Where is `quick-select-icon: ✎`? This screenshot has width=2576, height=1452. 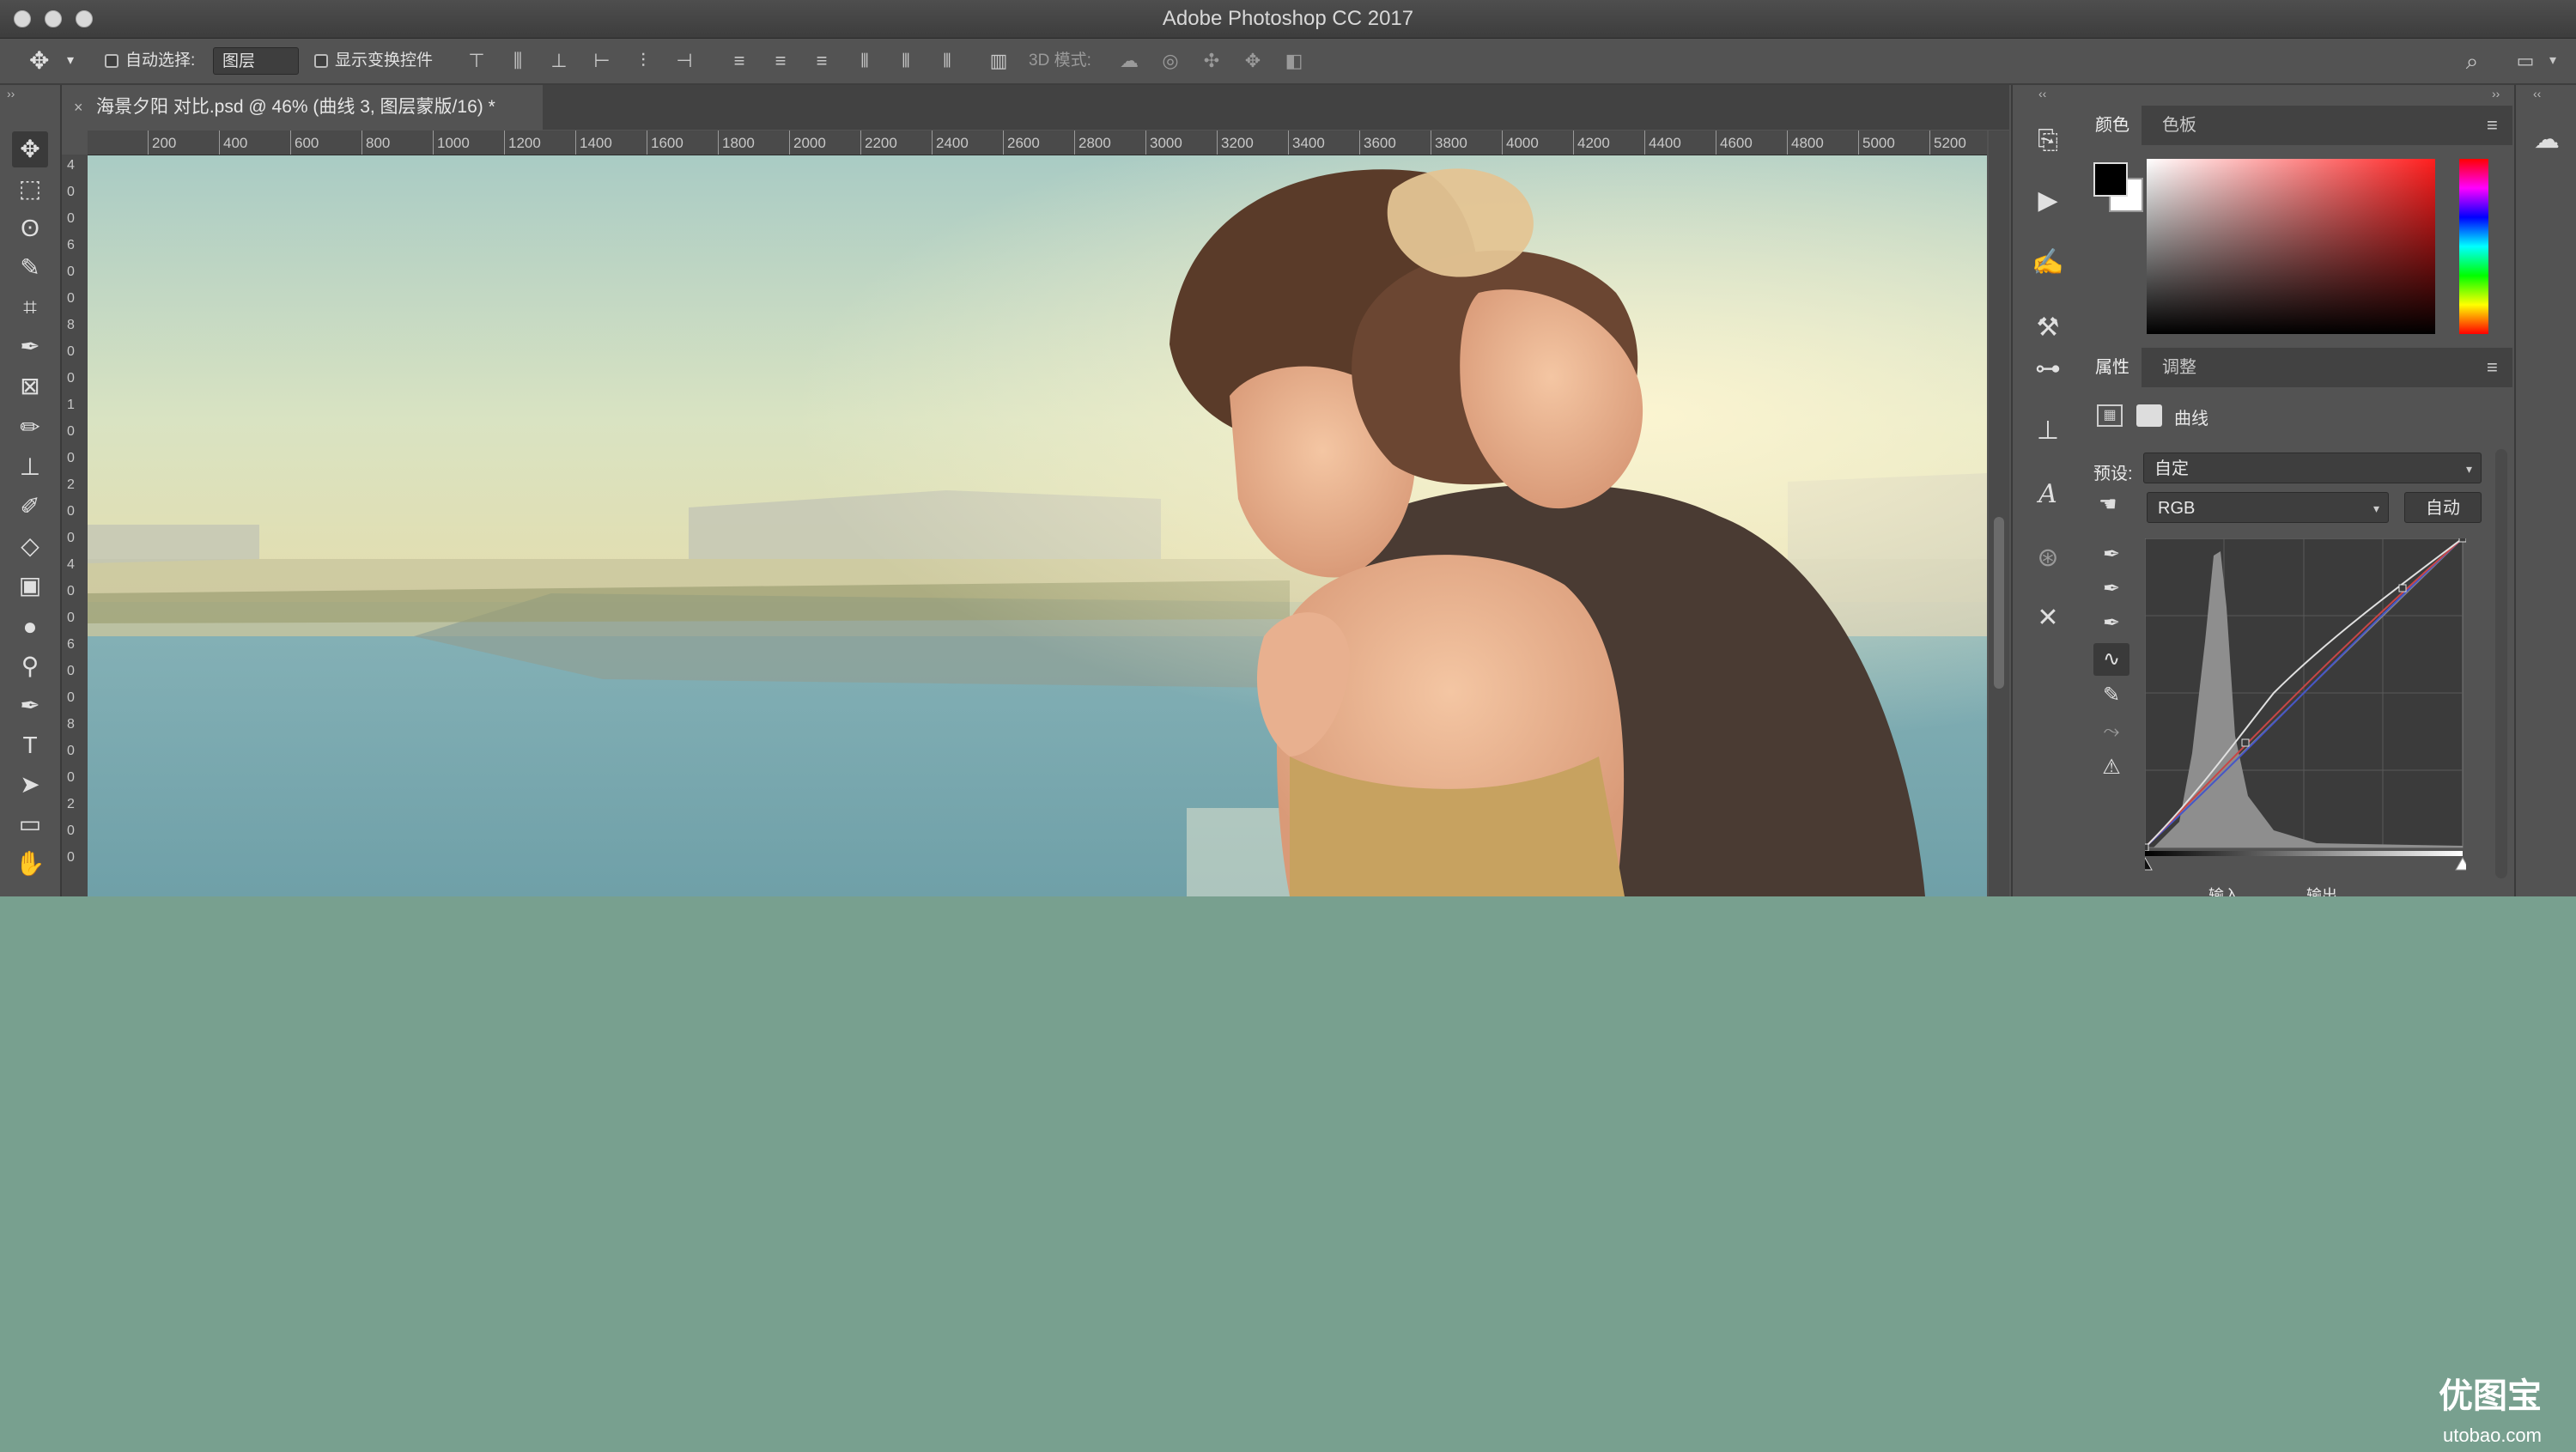
quick-select-icon: ✎ is located at coordinates (30, 268).